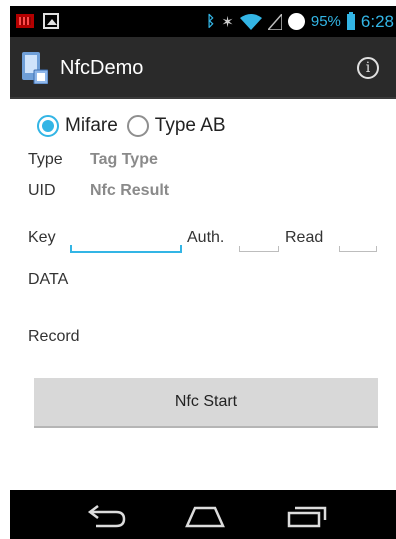  What do you see at coordinates (304, 237) in the screenshot?
I see `read-label: Read` at bounding box center [304, 237].